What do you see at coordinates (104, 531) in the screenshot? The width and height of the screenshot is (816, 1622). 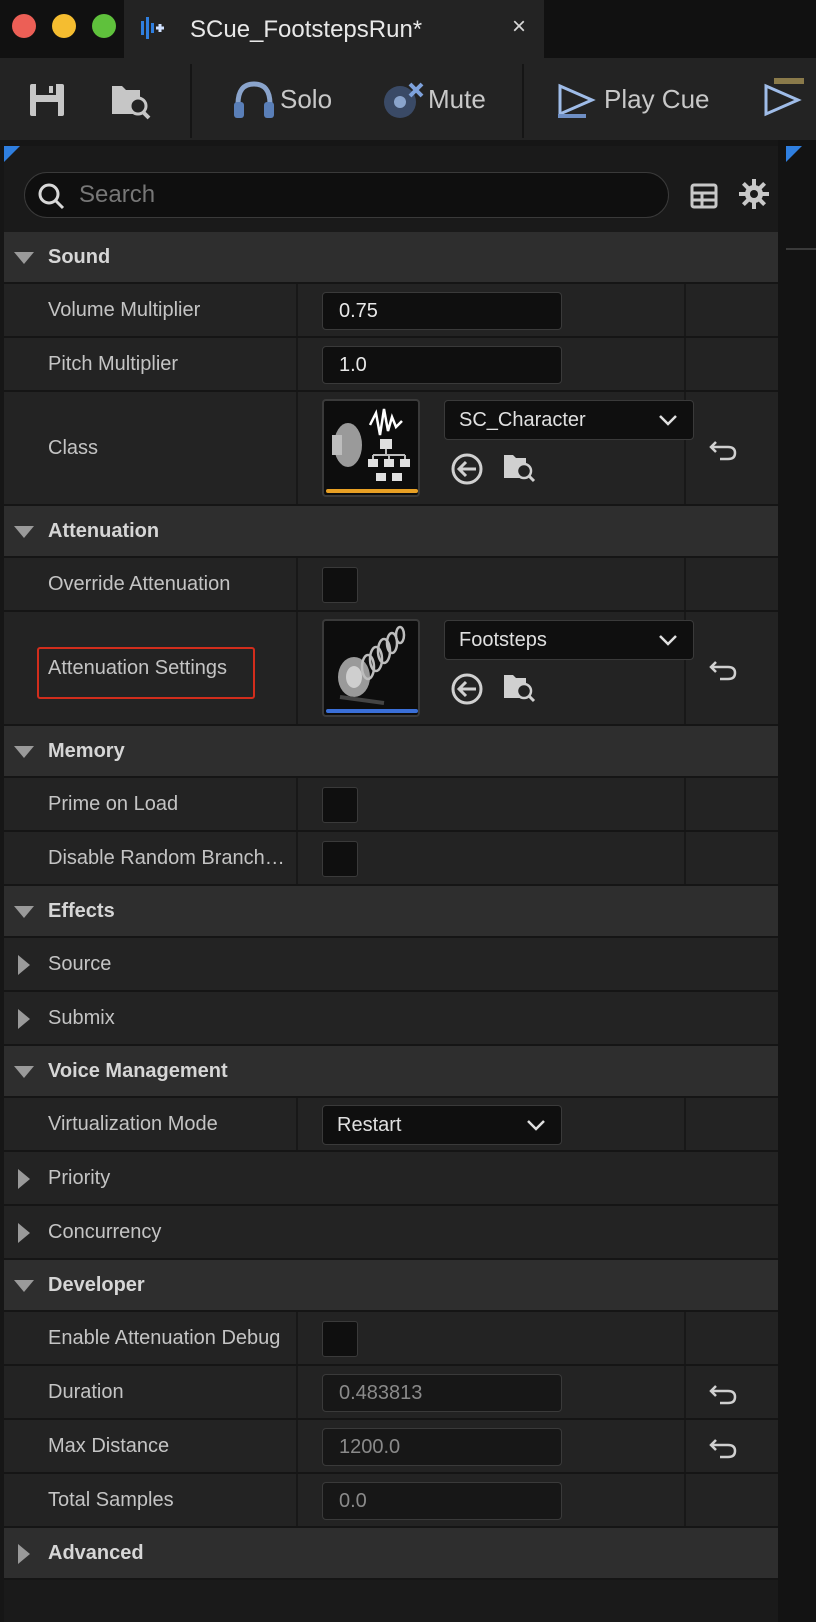 I see `category-title: Attenuation` at bounding box center [104, 531].